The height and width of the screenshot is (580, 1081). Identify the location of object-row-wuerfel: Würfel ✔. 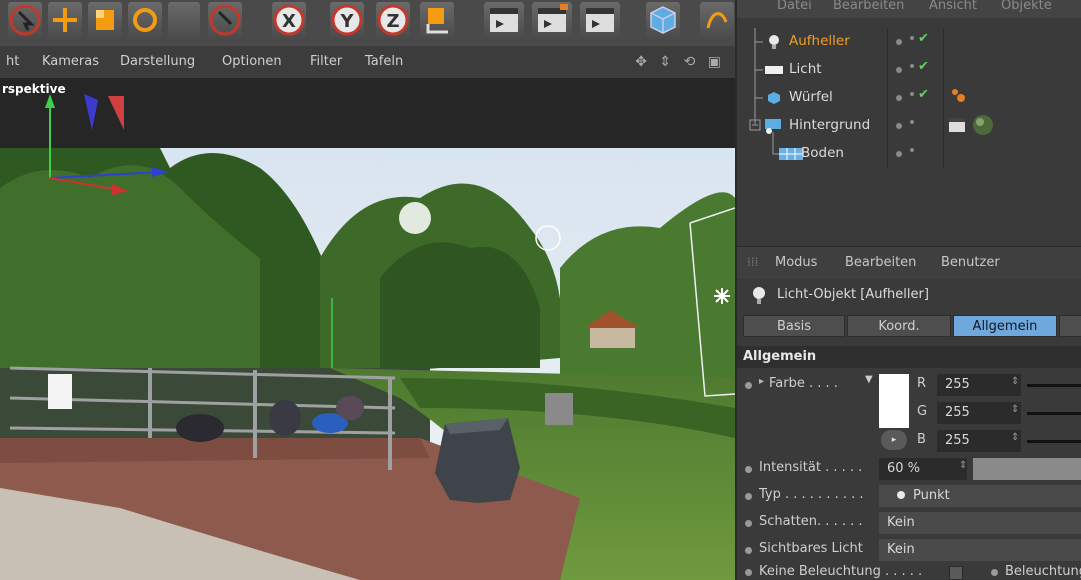
(909, 98).